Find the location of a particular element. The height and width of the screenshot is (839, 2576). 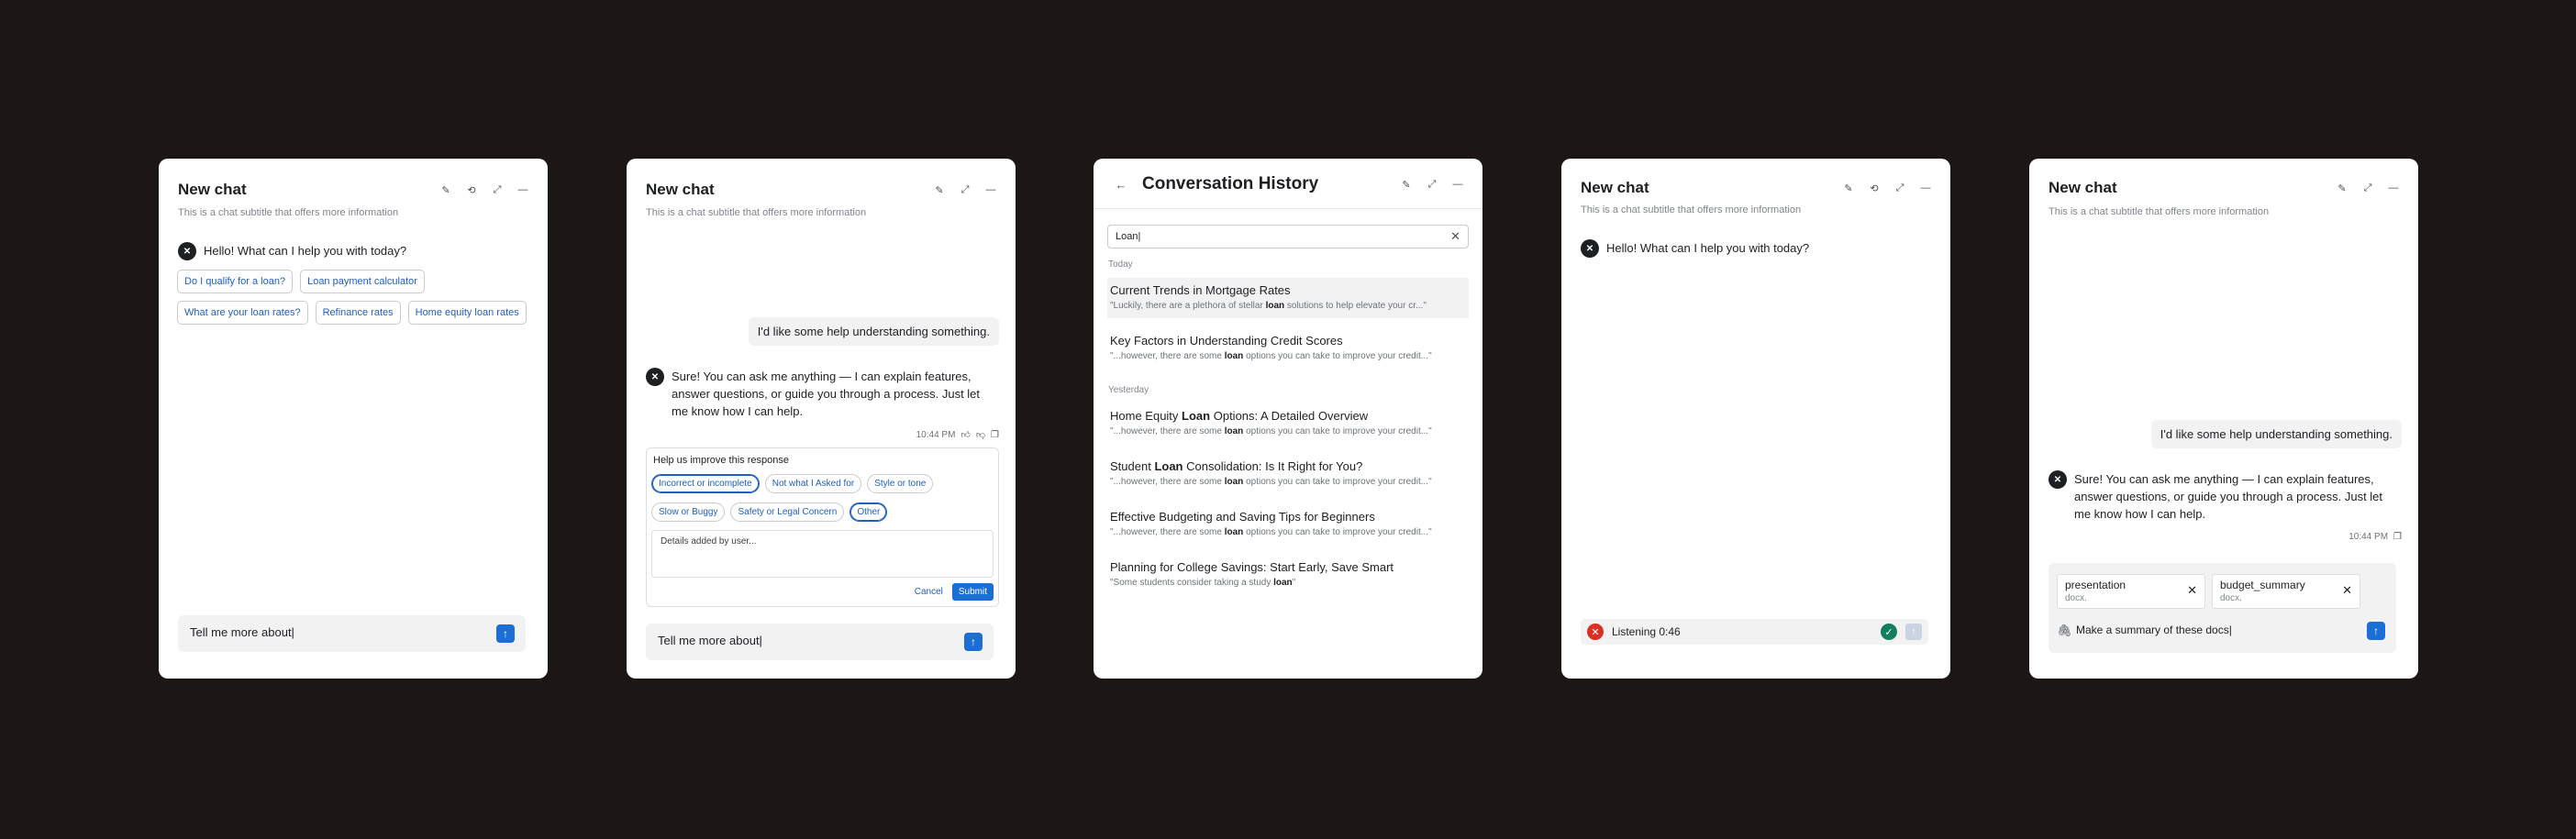

group-label-yesterday: Yesterday is located at coordinates (1128, 390).